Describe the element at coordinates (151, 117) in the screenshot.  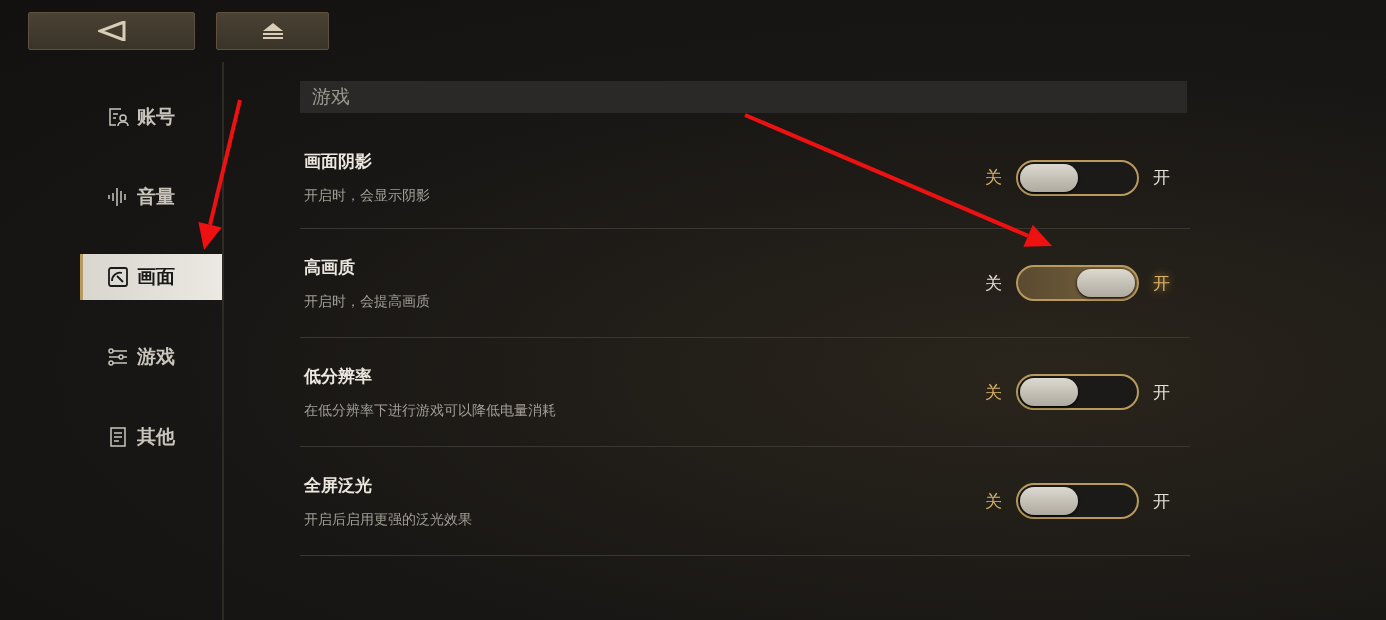
I see `sidebar-tab: 账号` at that location.